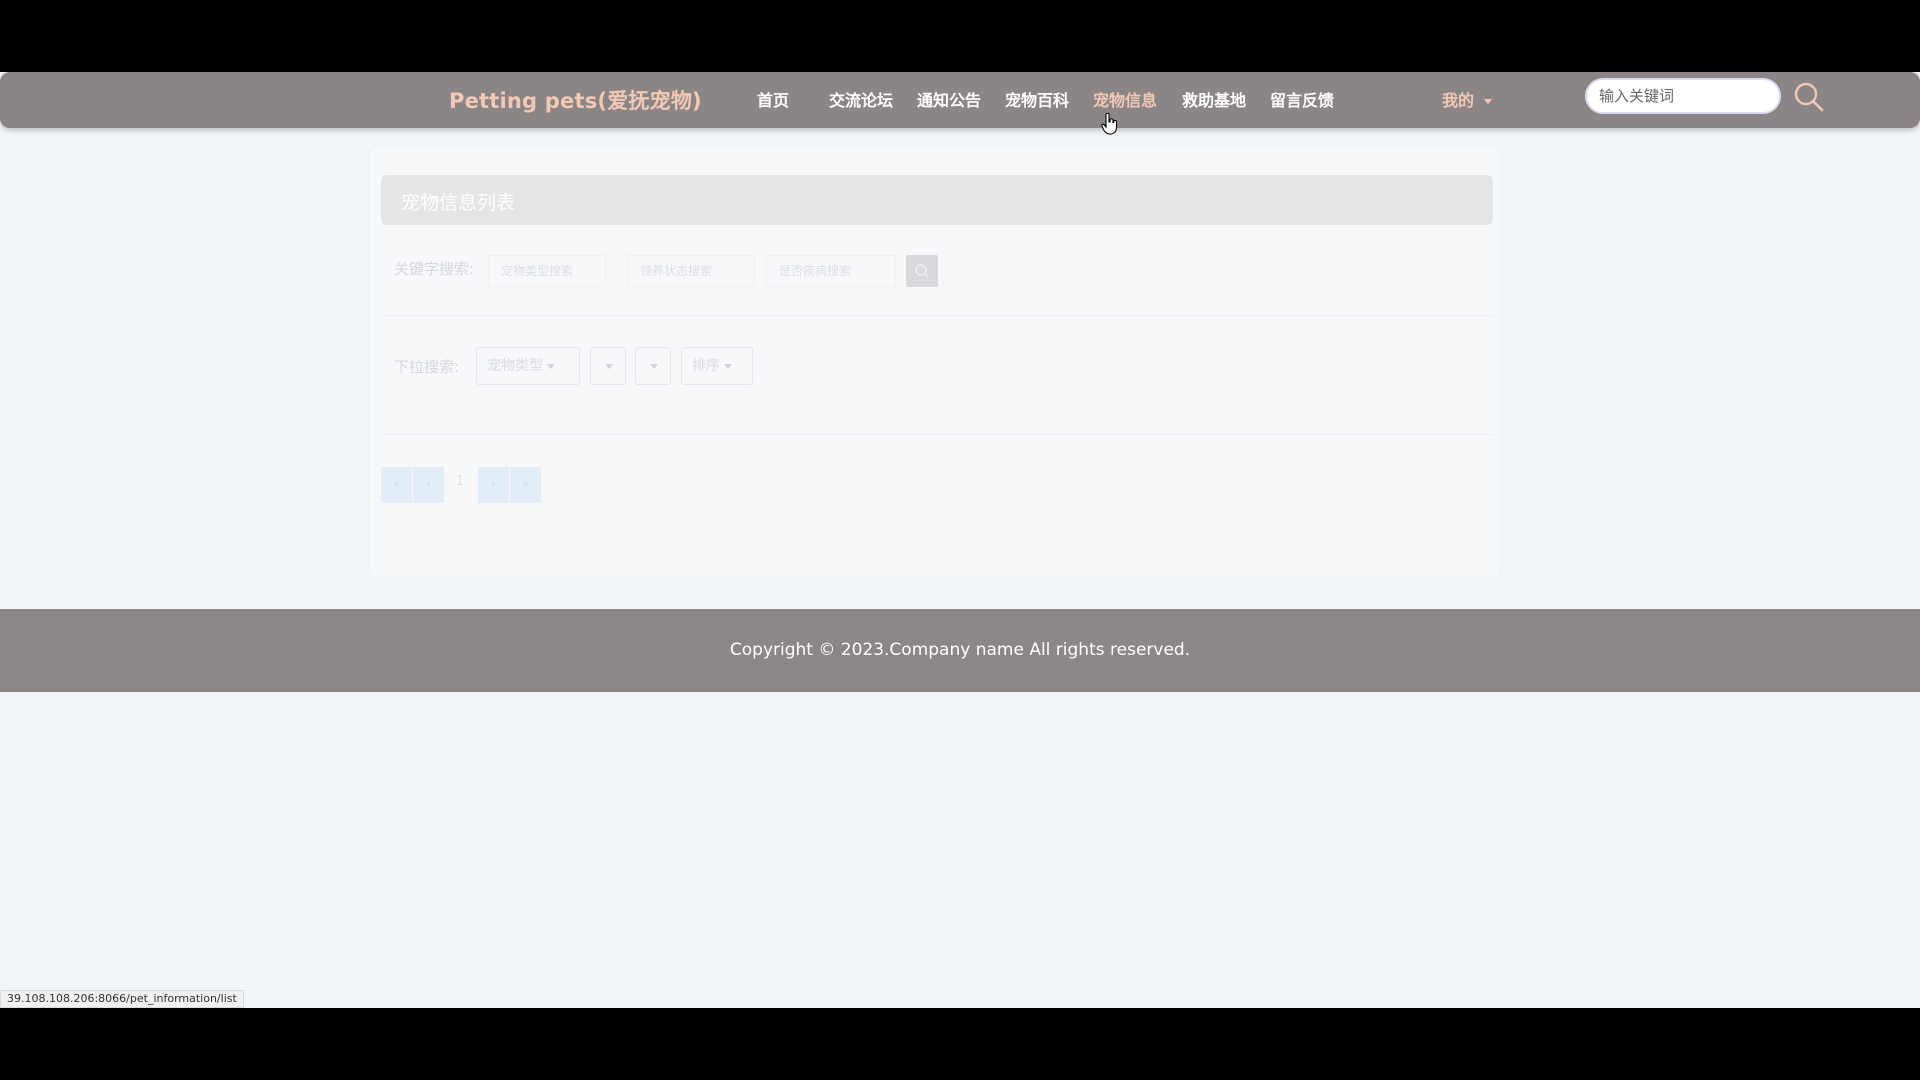  What do you see at coordinates (1683, 96) in the screenshot?
I see `header-search-input` at bounding box center [1683, 96].